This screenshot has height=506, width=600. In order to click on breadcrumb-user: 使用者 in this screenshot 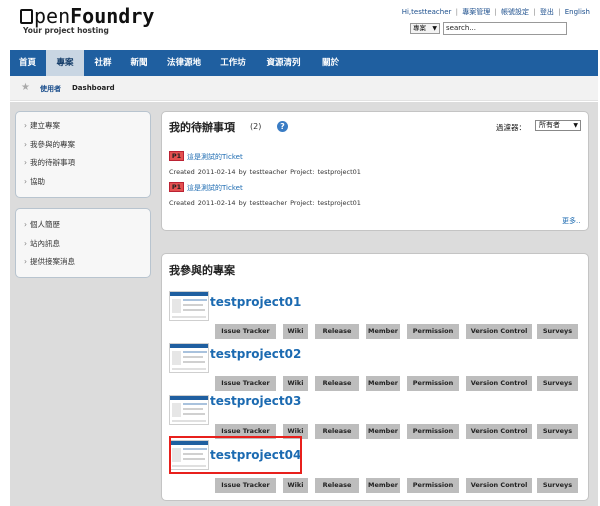, I will do `click(50, 89)`.